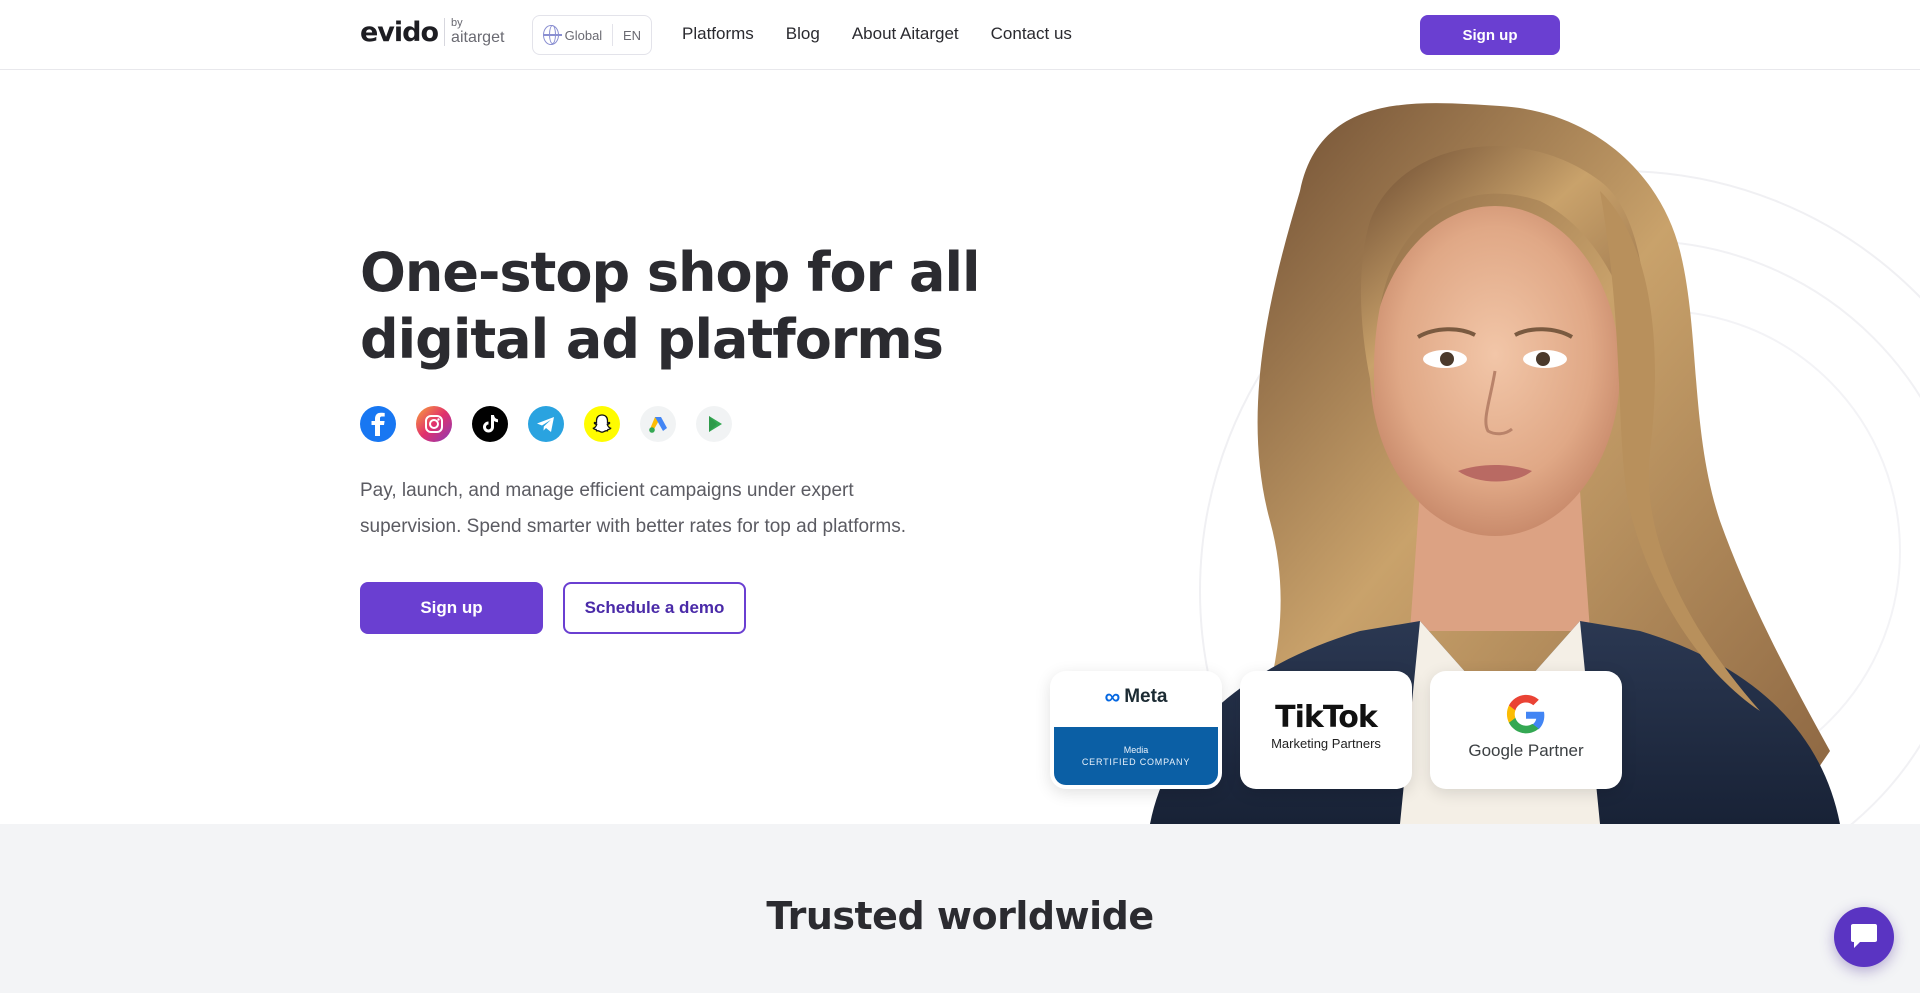 This screenshot has width=1920, height=993. Describe the element at coordinates (457, 23) in the screenshot. I see `logo-by-text: by` at that location.